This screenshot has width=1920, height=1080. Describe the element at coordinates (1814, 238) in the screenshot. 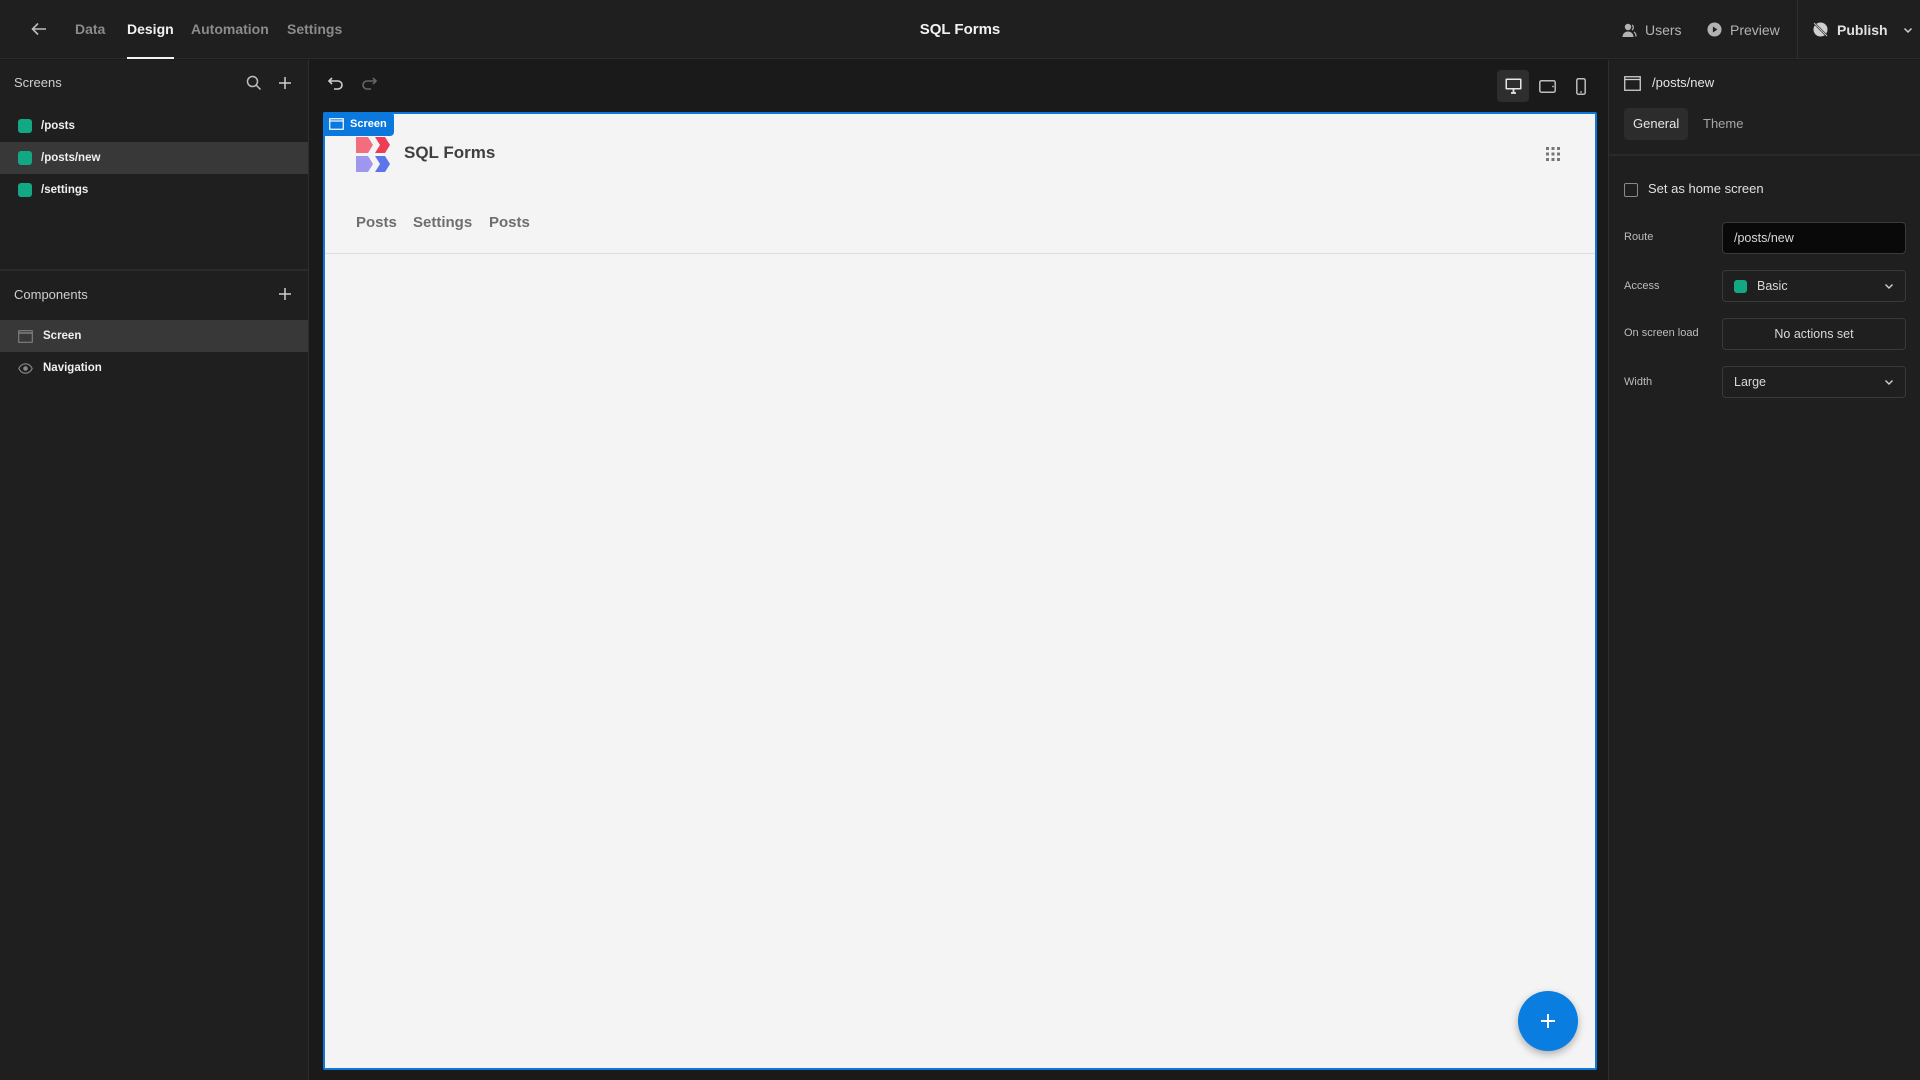

I see `route-input: /posts/new` at that location.